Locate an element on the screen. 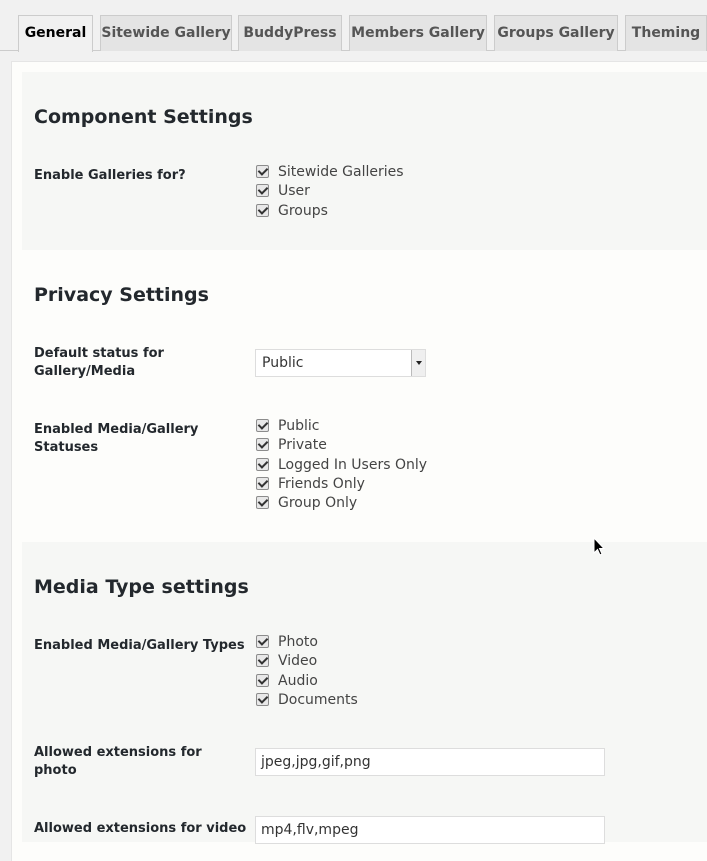 Image resolution: width=707 pixels, height=861 pixels. privacy-settings-title: Privacy Settings is located at coordinates (121, 295).